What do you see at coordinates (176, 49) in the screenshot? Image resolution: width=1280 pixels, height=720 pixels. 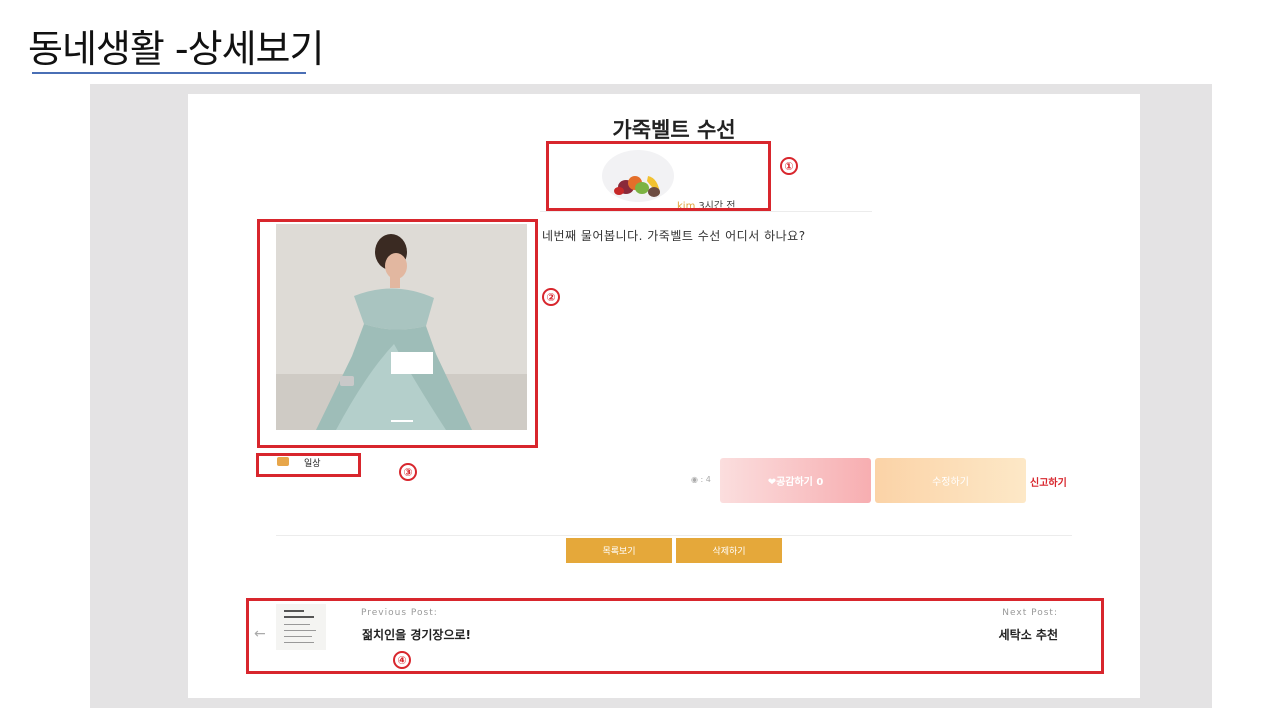 I see `slide-title: 동네생활 -상세보기` at bounding box center [176, 49].